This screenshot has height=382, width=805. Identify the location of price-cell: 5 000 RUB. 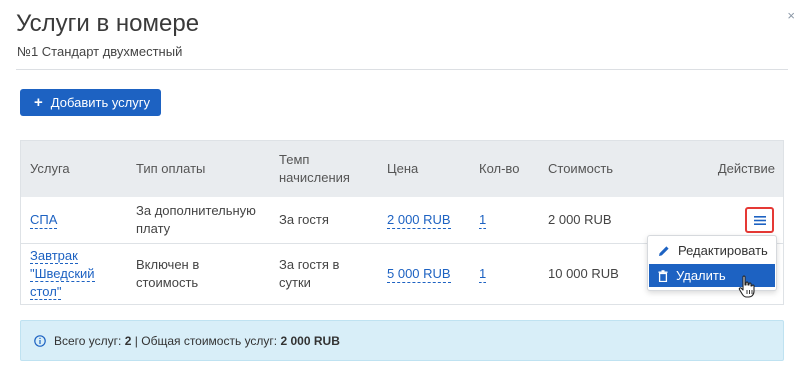
(424, 274).